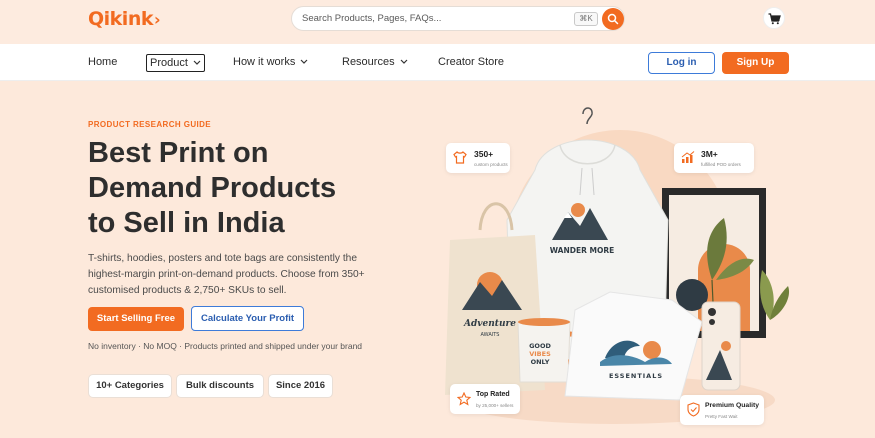 The height and width of the screenshot is (438, 875). What do you see at coordinates (368, 62) in the screenshot?
I see `nav-resources-label: Resources` at bounding box center [368, 62].